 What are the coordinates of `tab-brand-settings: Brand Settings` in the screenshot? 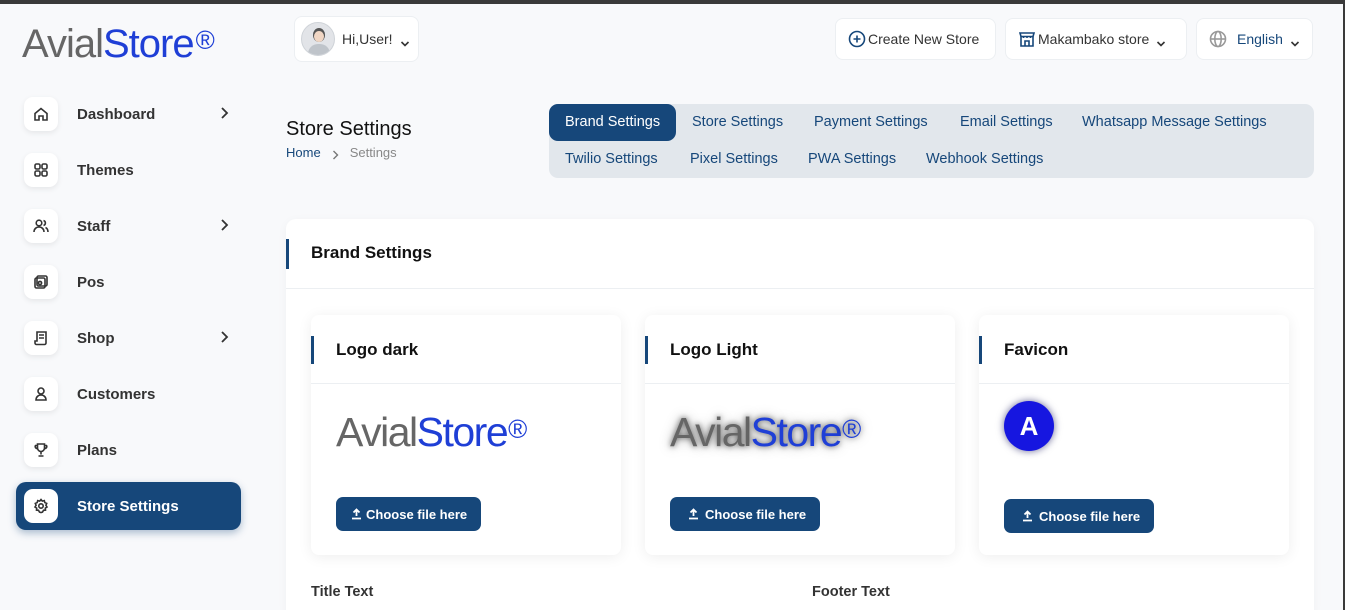 It's located at (613, 122).